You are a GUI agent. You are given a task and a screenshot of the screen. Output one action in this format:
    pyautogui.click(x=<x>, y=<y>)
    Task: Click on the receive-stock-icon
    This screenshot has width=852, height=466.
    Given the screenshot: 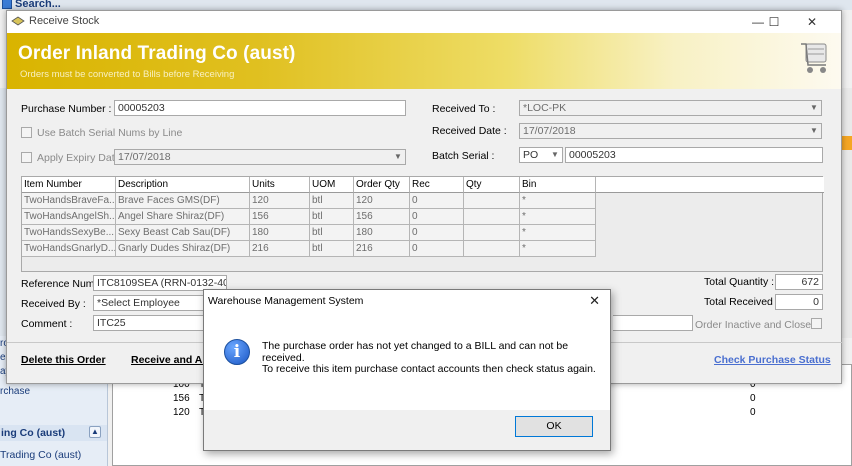 What is the action you would take?
    pyautogui.click(x=18, y=21)
    